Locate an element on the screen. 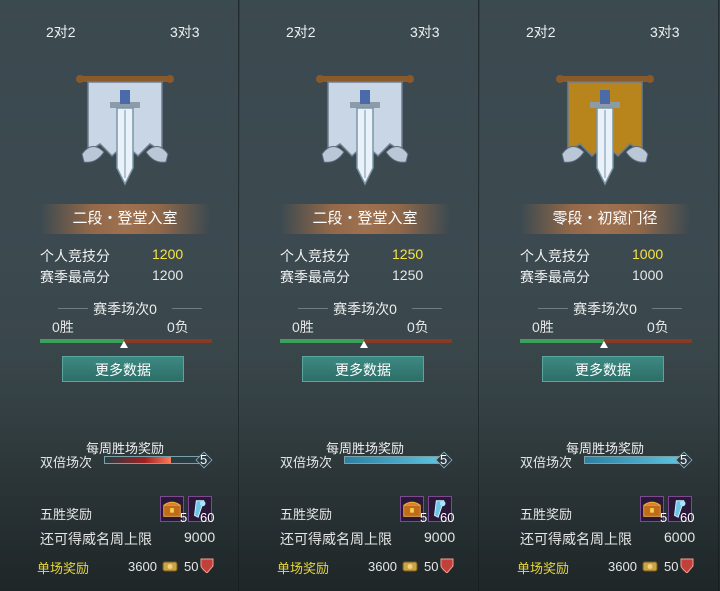  prestige-cap-value: 6000 is located at coordinates (680, 537).